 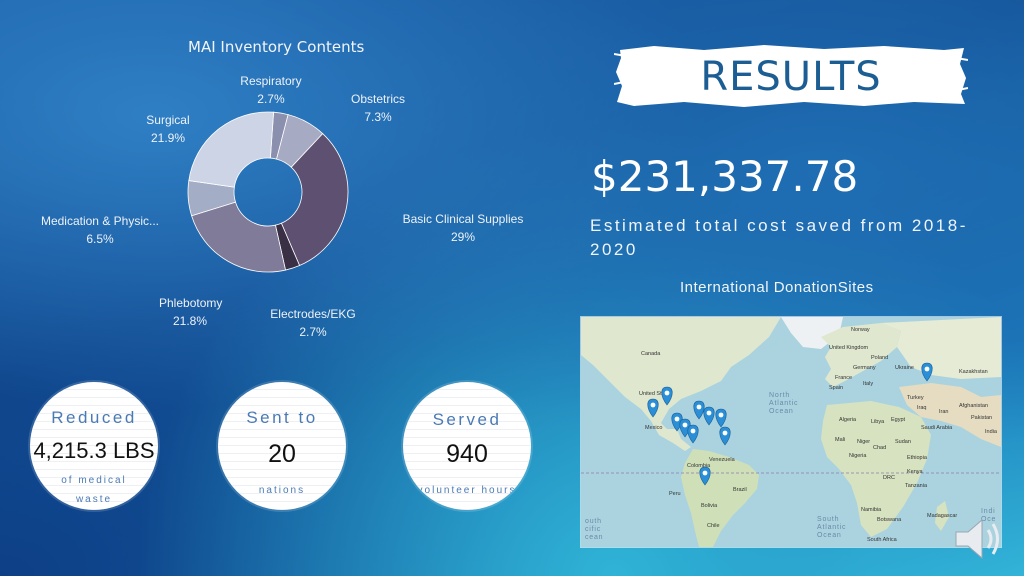 I want to click on stat-circle-reduced: Reduced 4,215.3 LBS of medical waste, so click(x=94, y=446).